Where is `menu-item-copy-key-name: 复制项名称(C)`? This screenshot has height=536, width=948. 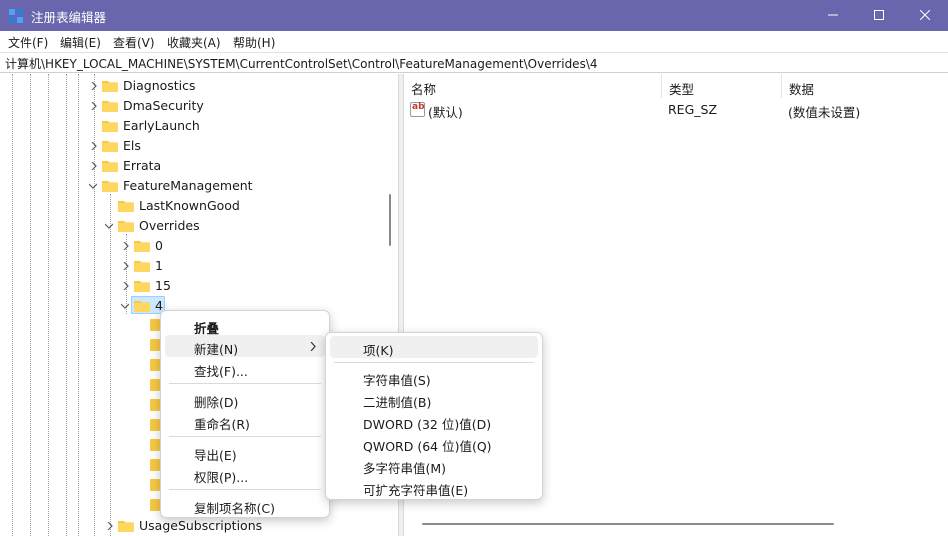 menu-item-copy-key-name: 复制项名称(C) is located at coordinates (245, 505).